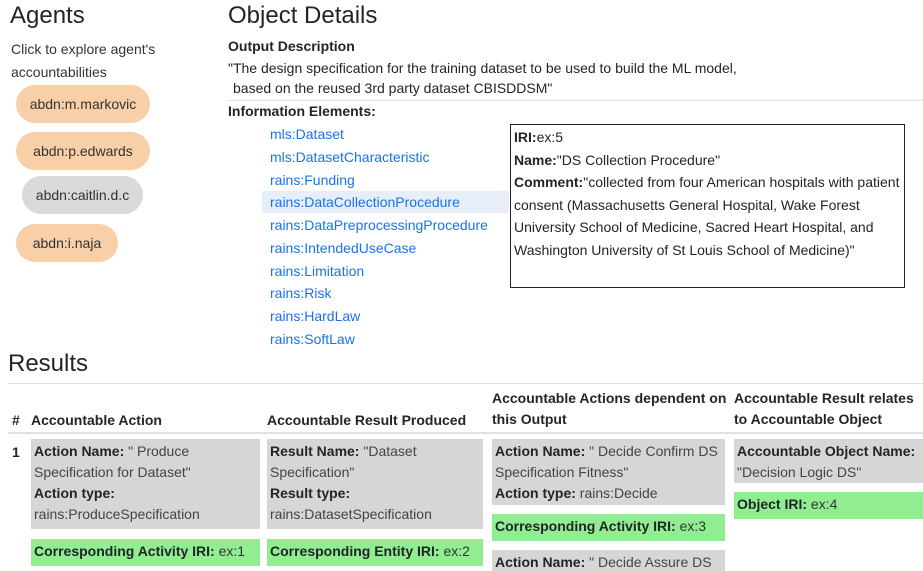  What do you see at coordinates (313, 271) in the screenshot?
I see `info-element-limitation: rains:Limitation` at bounding box center [313, 271].